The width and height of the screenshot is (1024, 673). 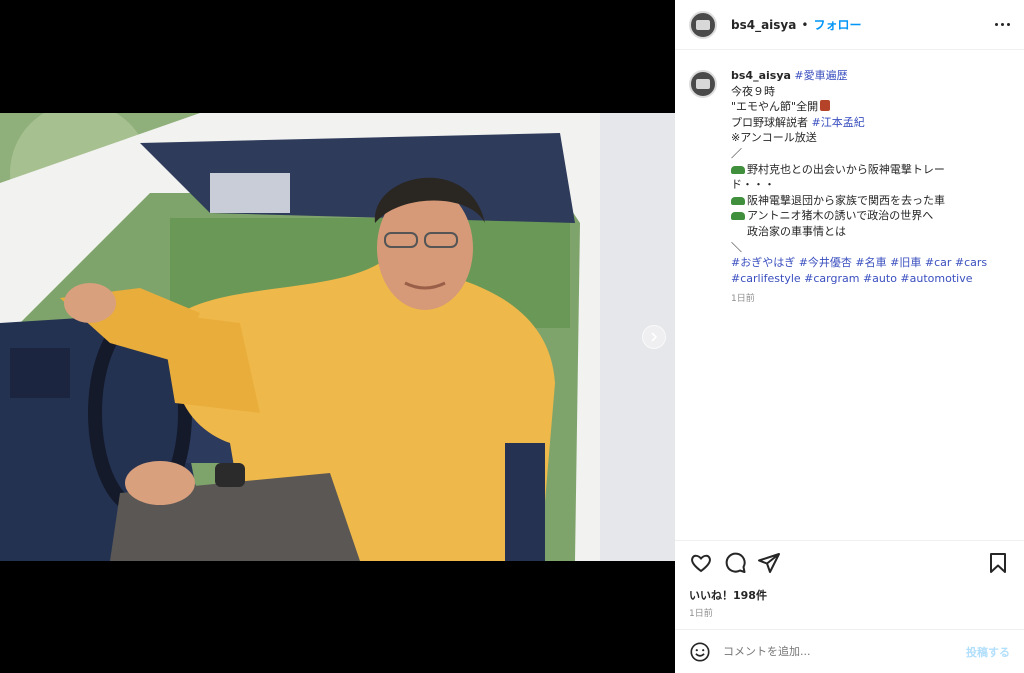 I want to click on post-header: bs4_aisya • フォロー, so click(x=849, y=25).